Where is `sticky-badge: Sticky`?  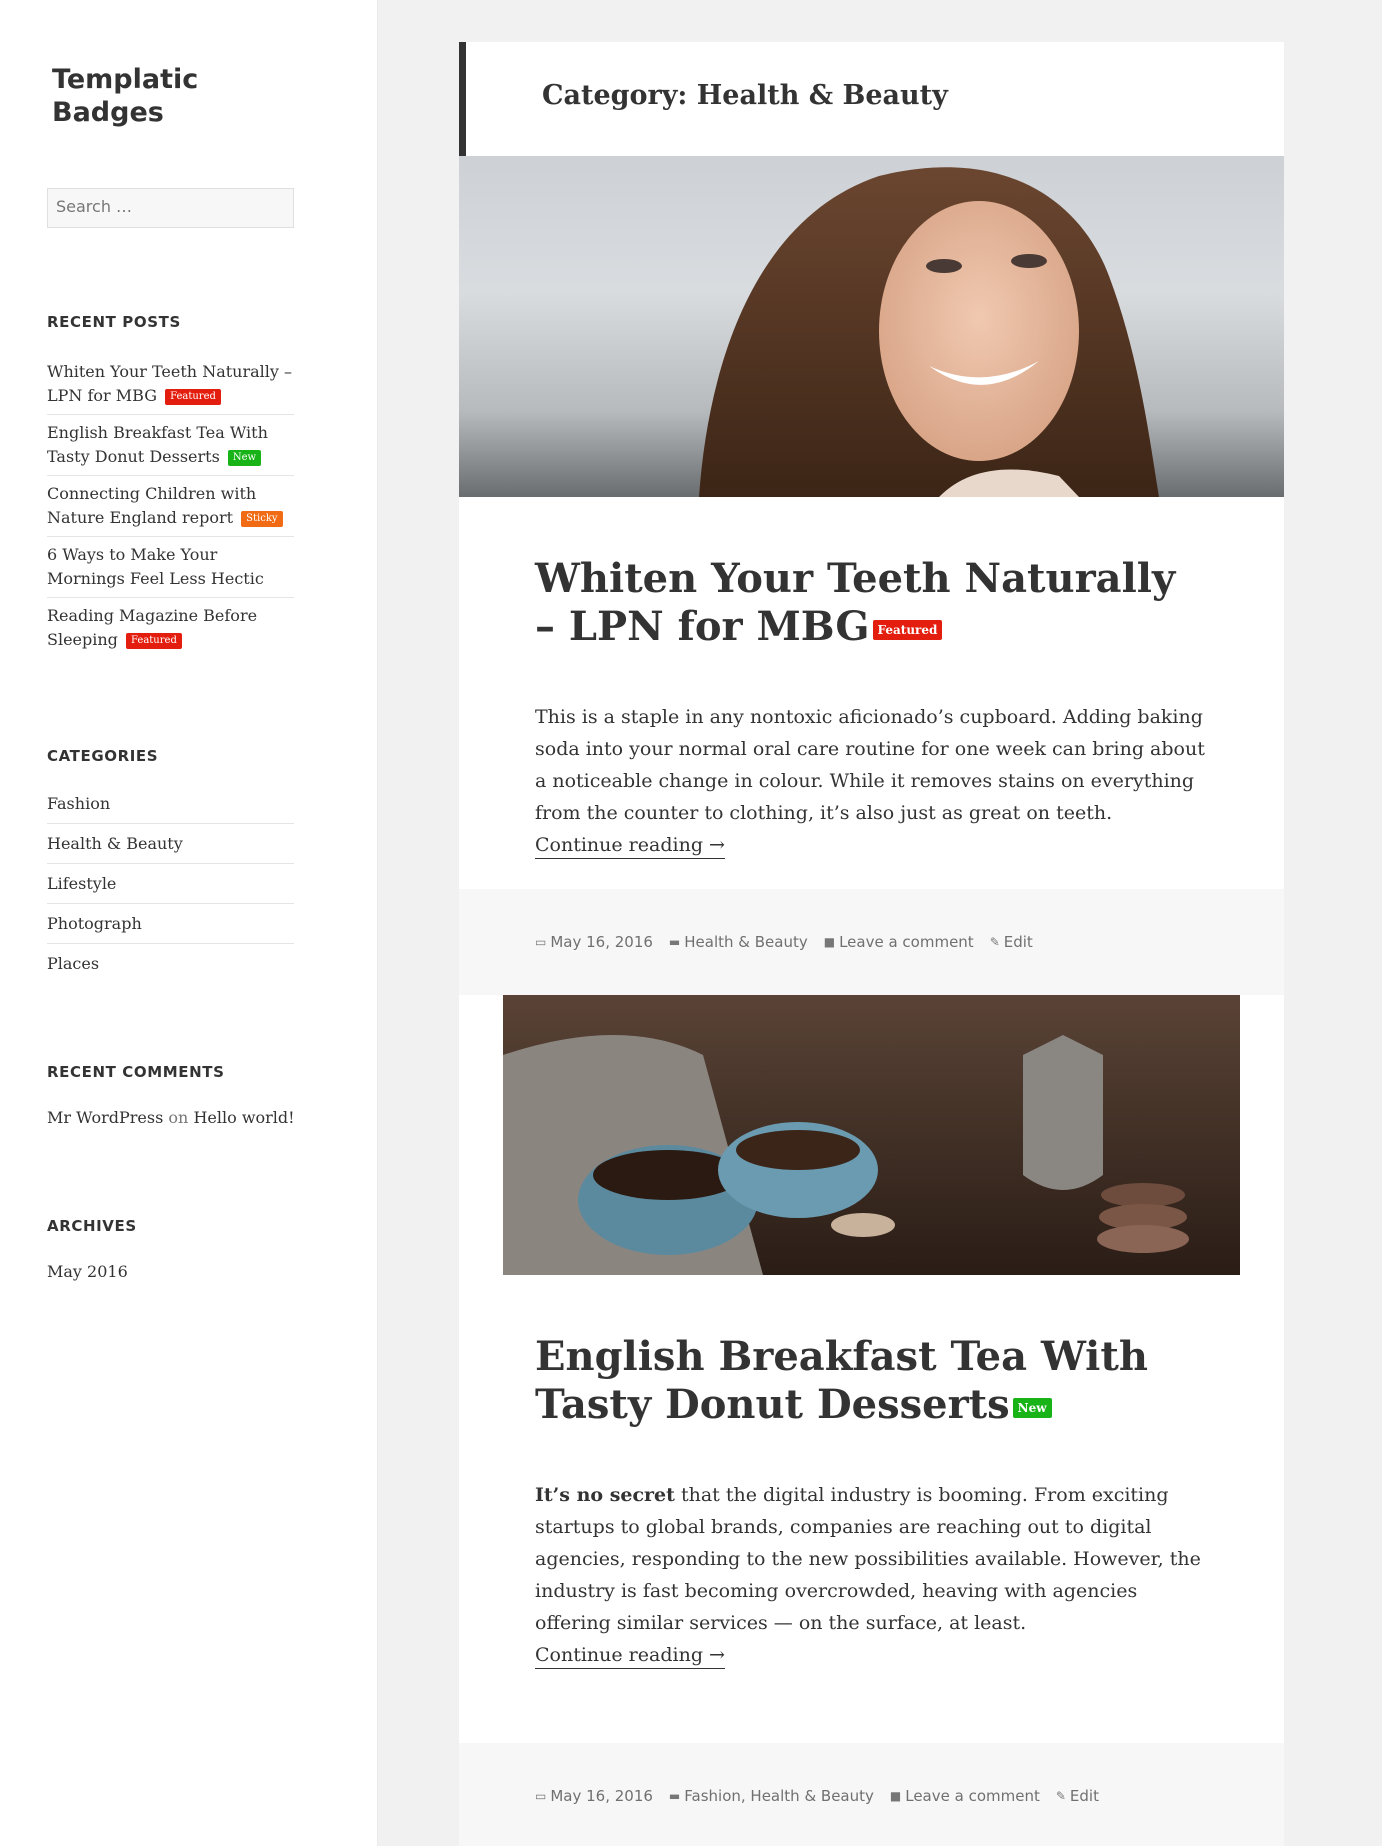
sticky-badge: Sticky is located at coordinates (262, 519).